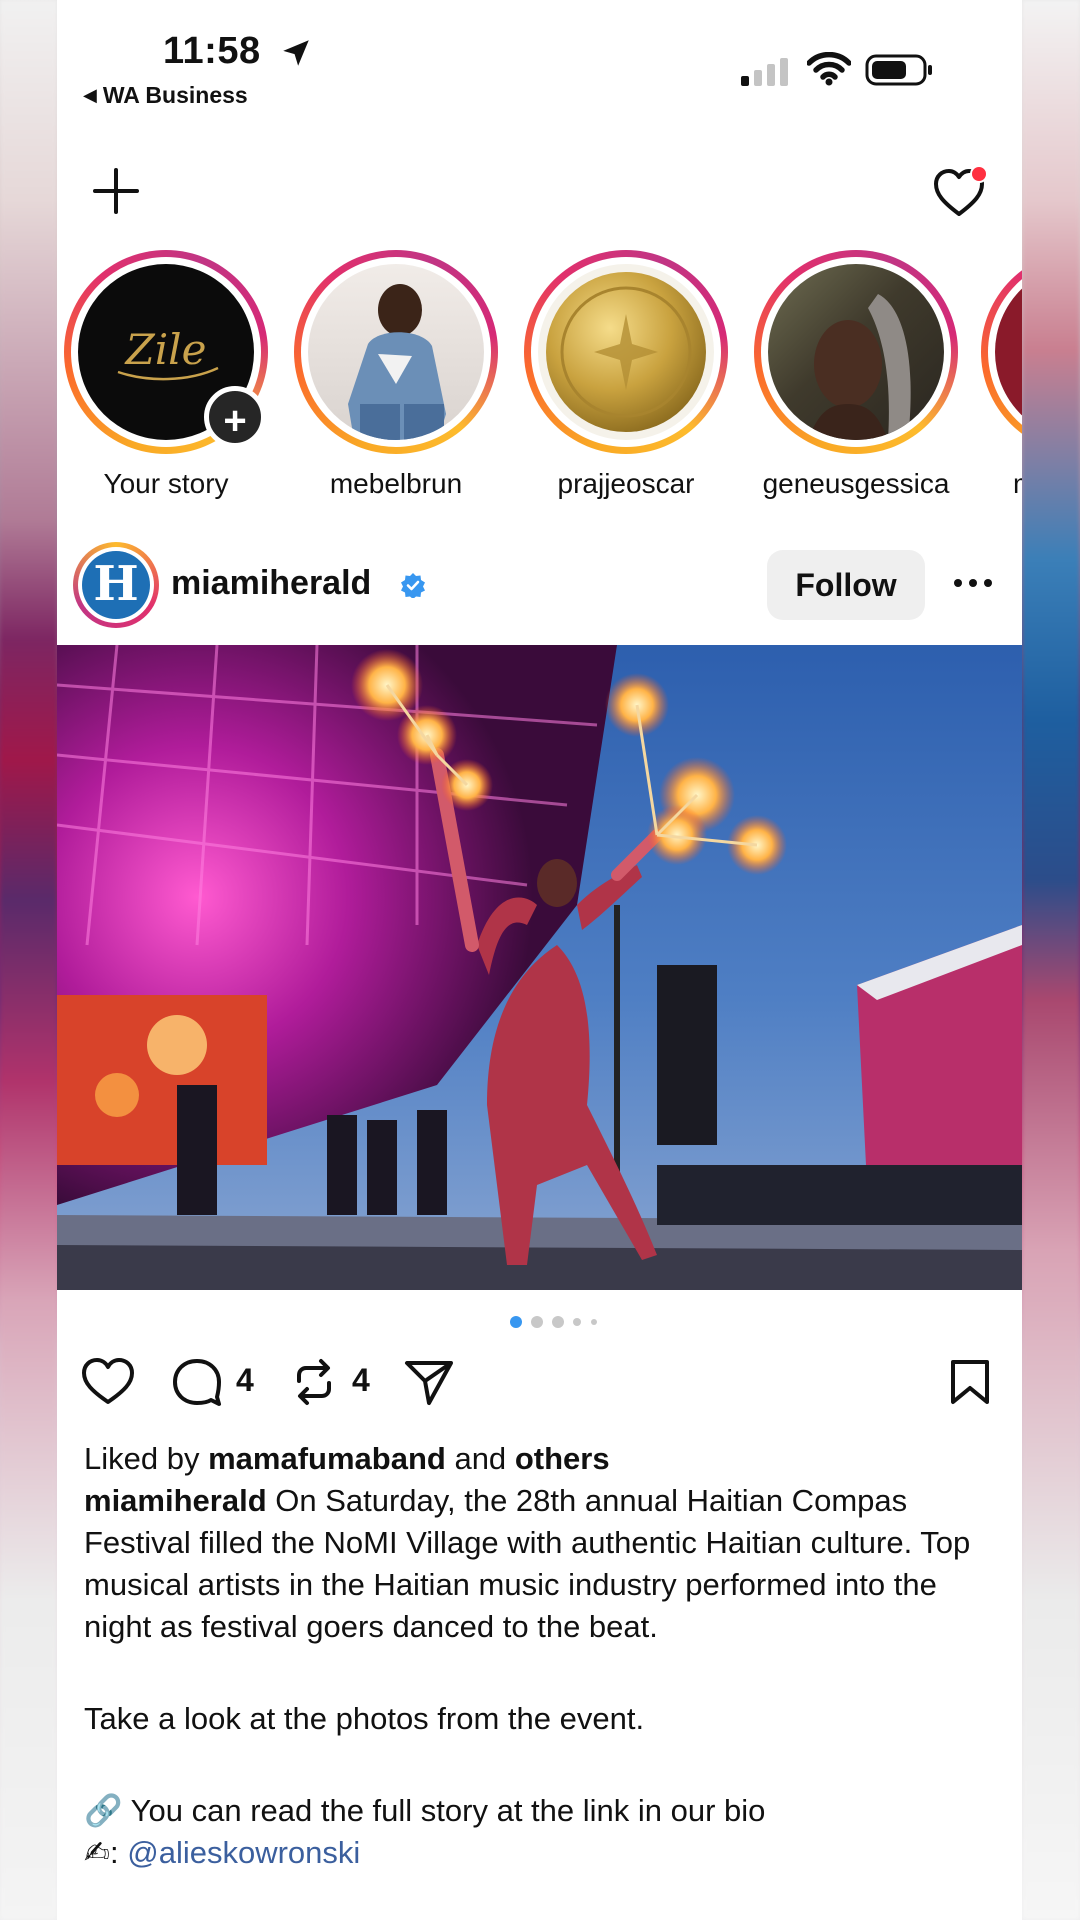 The height and width of the screenshot is (1920, 1080). What do you see at coordinates (108, 1381) in the screenshot?
I see `like-heart-icon` at bounding box center [108, 1381].